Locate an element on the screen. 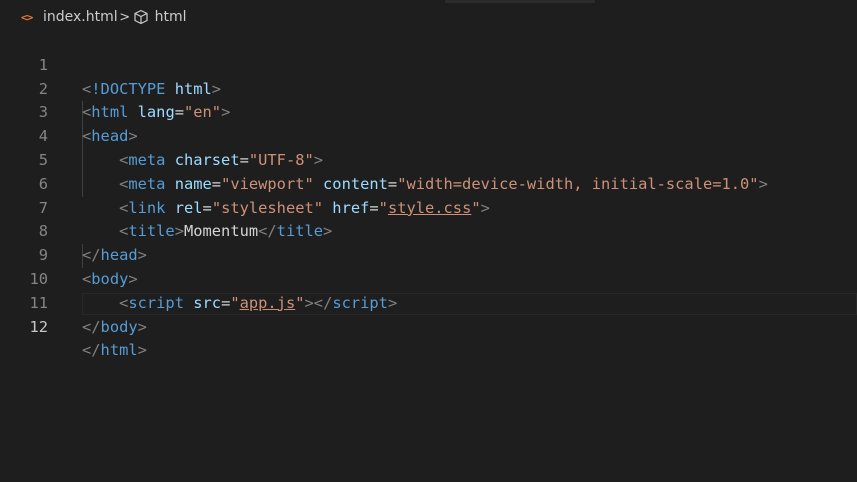 The image size is (857, 482). breadcrumb-file: <> index.html is located at coordinates (69, 17).